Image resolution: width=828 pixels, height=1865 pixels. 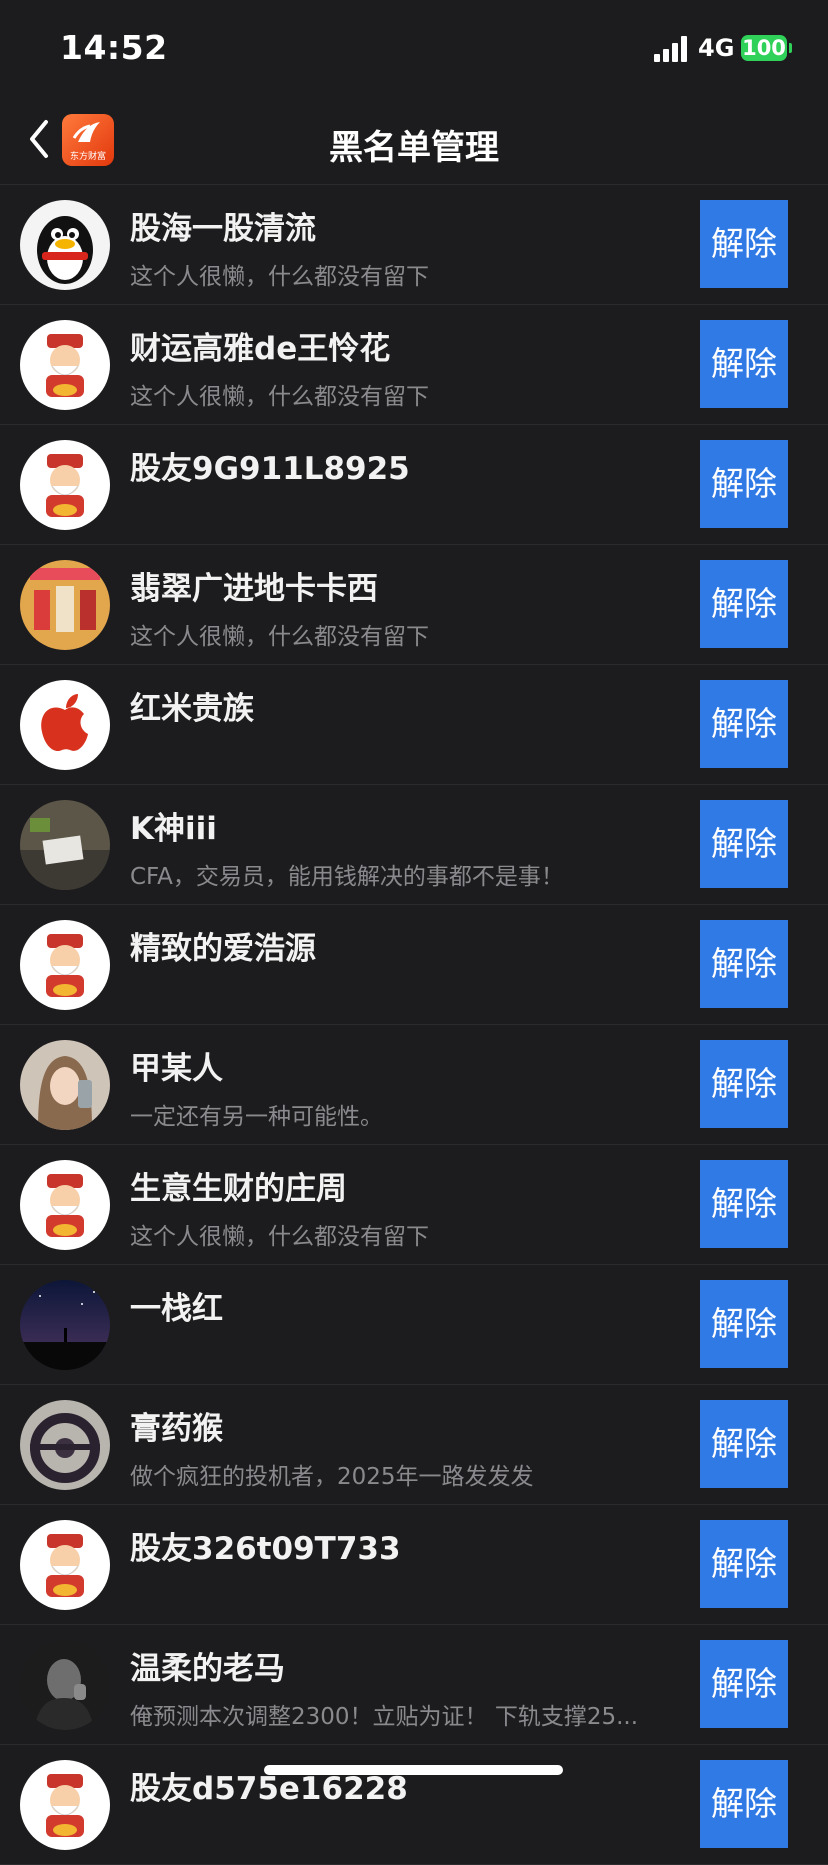 I want to click on list-item: 膏药猴做个疯狂的投机者，2025年一路发发发 解除, so click(x=414, y=1445).